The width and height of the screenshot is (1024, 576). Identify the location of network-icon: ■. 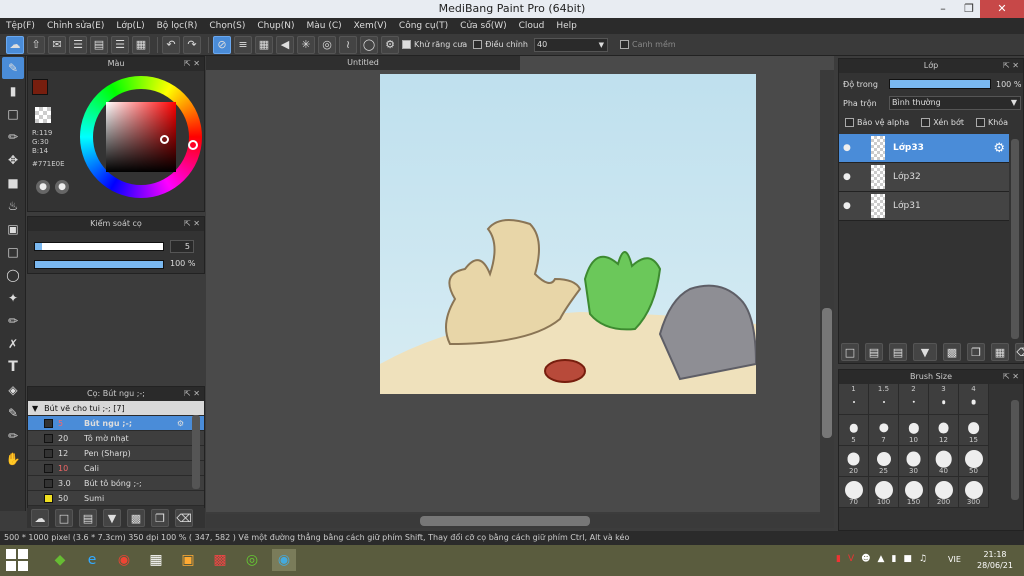
(907, 559).